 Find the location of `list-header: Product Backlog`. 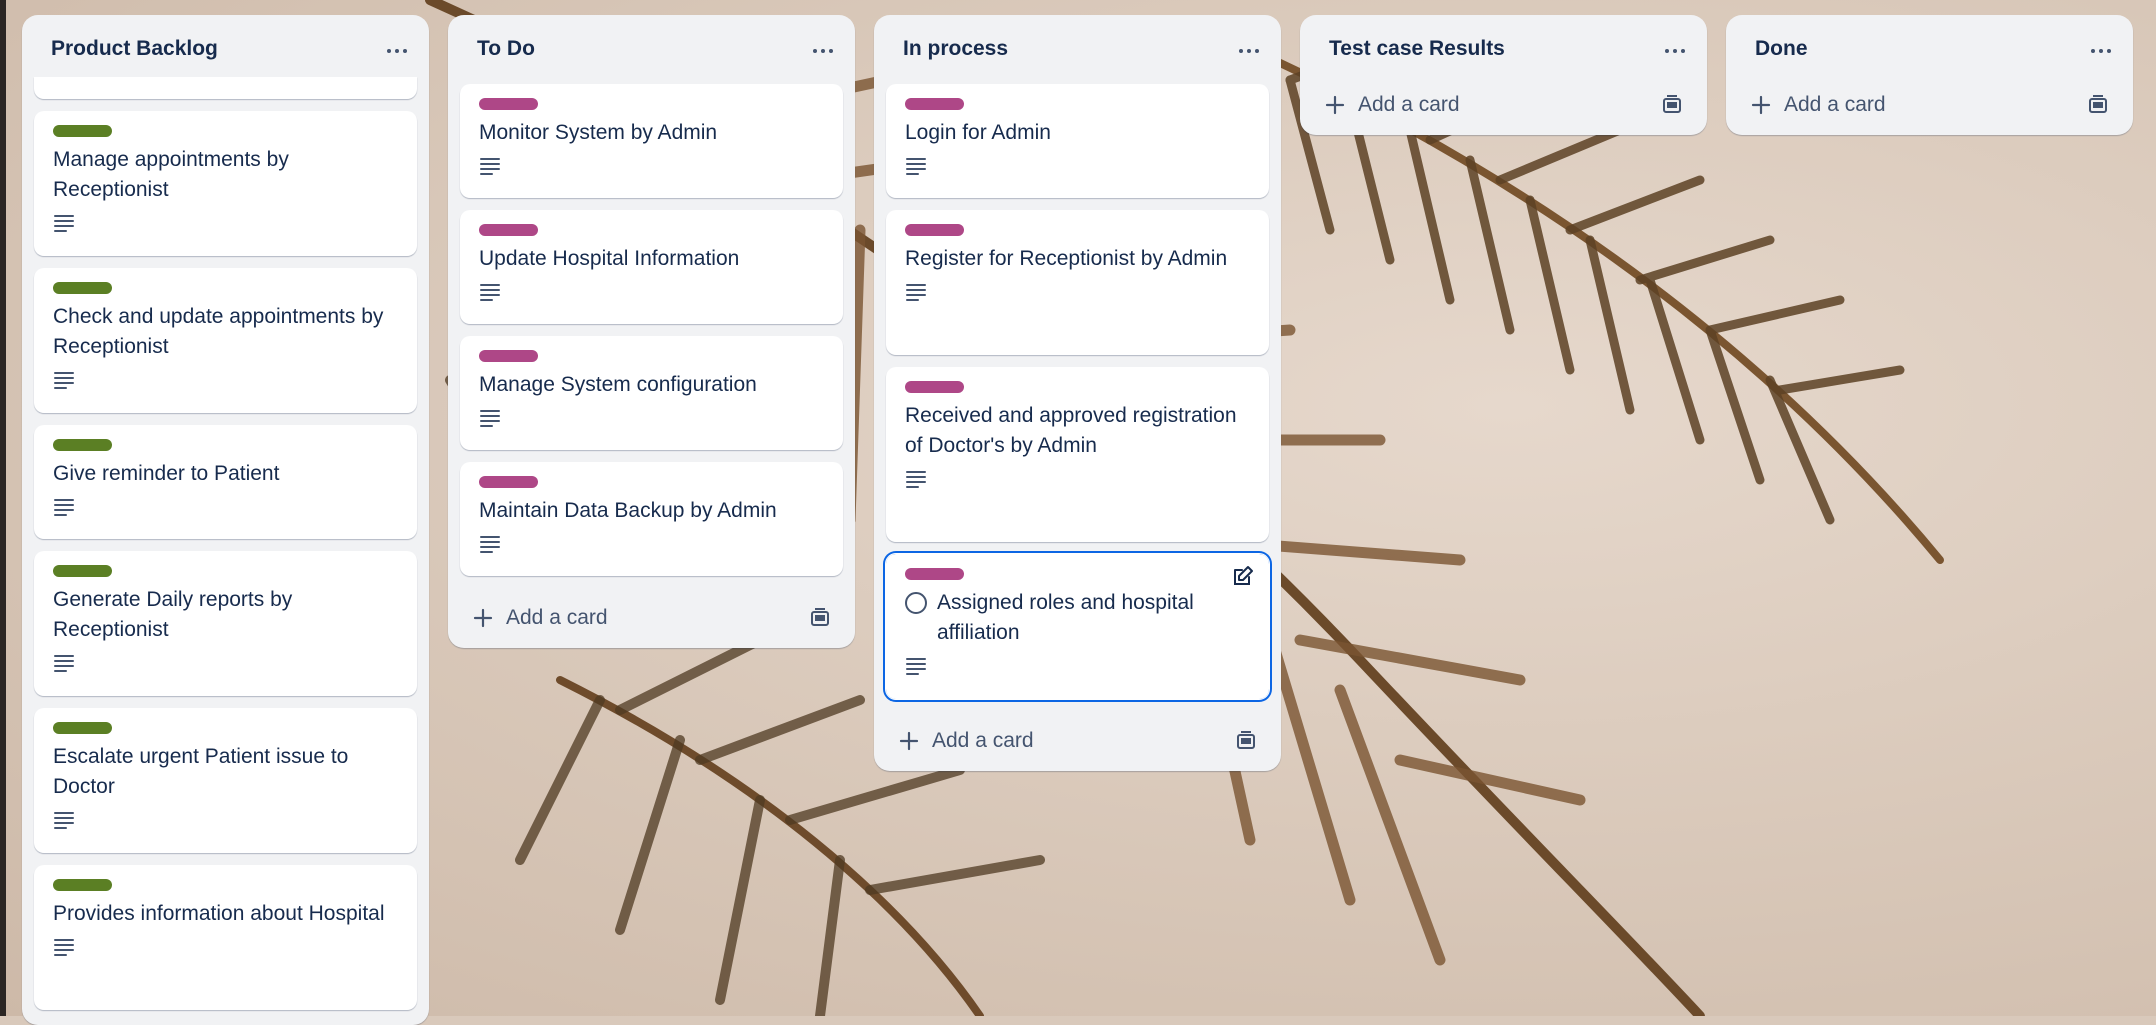

list-header: Product Backlog is located at coordinates (225, 51).